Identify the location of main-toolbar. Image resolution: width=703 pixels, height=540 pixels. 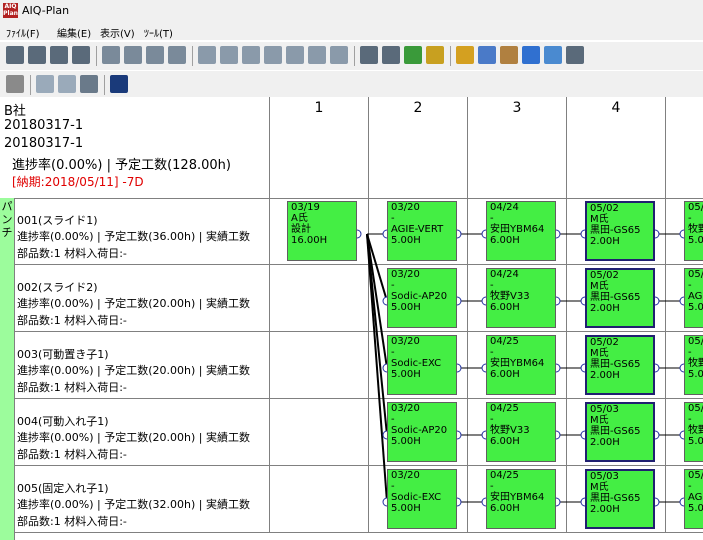
(351, 56).